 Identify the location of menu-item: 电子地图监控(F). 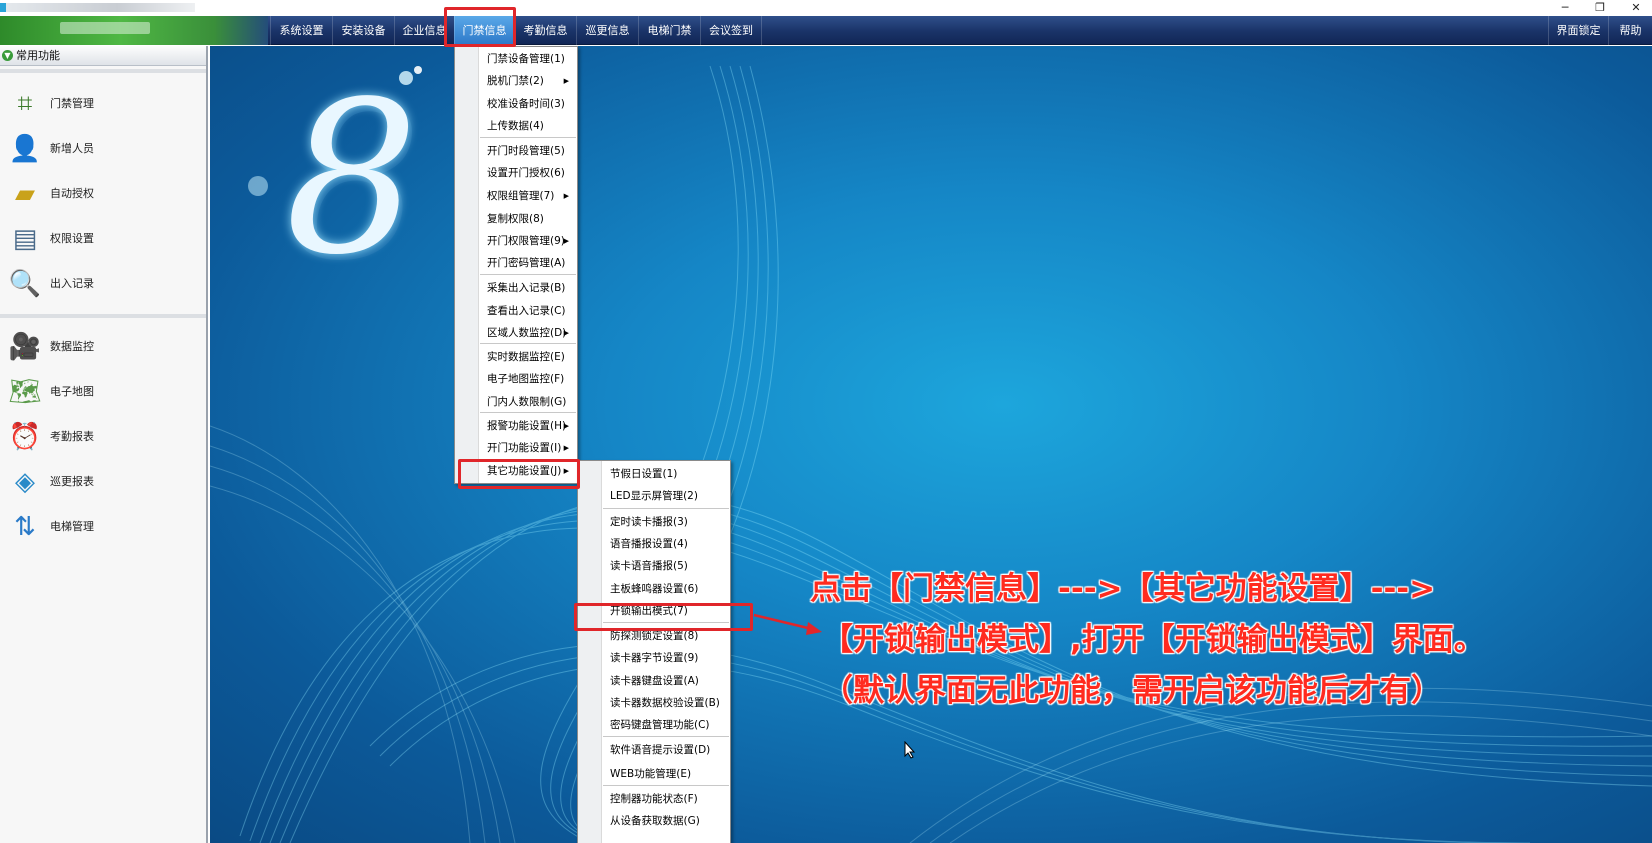
(531, 379).